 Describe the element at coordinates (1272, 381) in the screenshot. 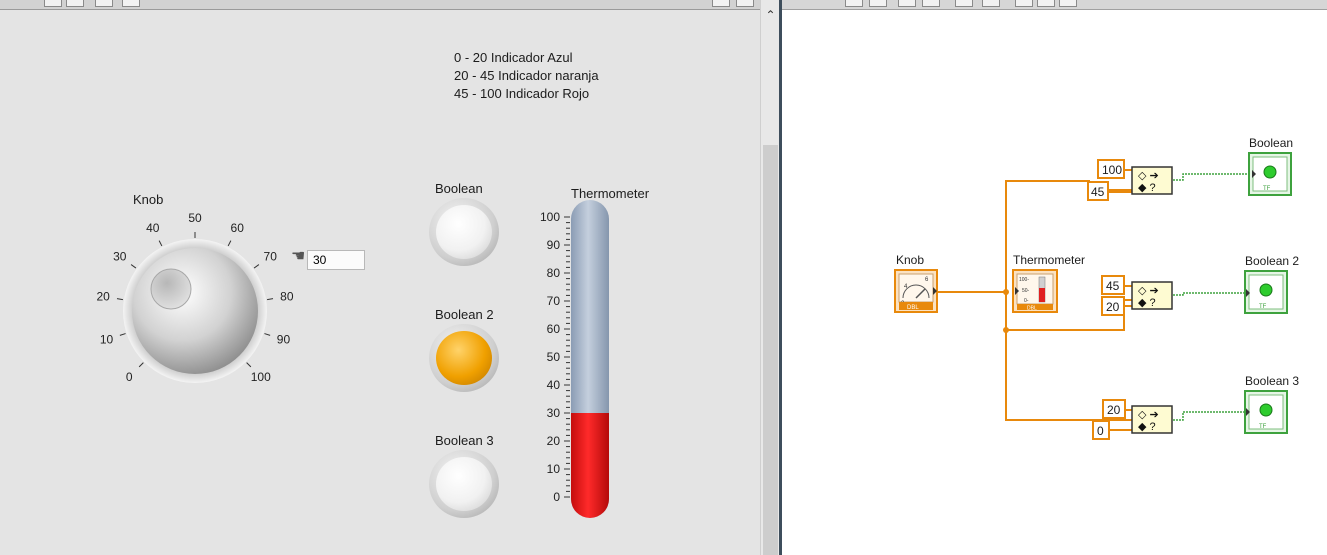

I see `bd-boolean-3-label: Boolean 3` at that location.